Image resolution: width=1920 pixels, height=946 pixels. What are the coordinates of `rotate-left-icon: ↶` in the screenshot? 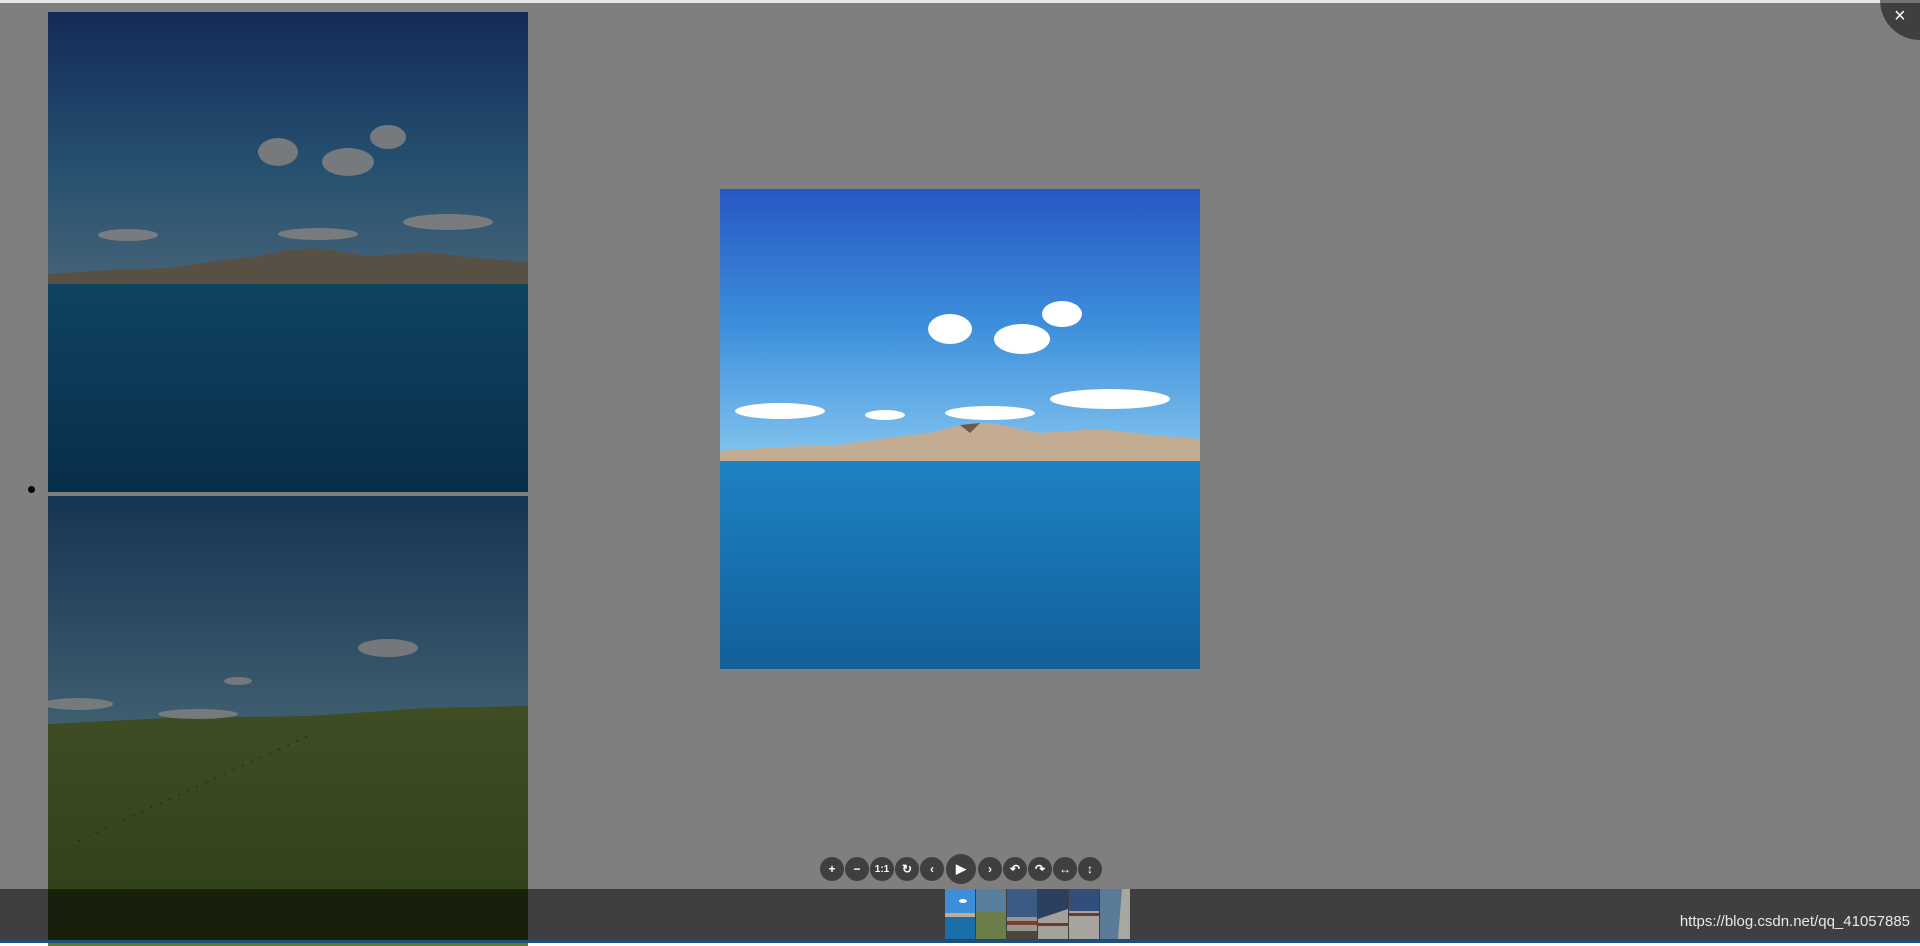 It's located at (1015, 869).